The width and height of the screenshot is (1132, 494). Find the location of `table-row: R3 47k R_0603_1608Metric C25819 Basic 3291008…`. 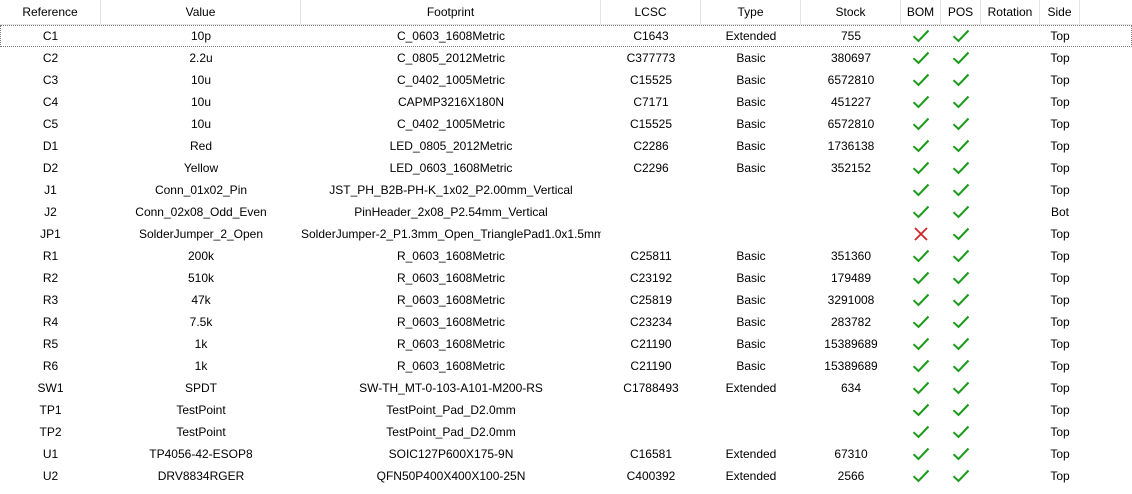

table-row: R3 47k R_0603_1608Metric C25819 Basic 3291008… is located at coordinates (566, 300).